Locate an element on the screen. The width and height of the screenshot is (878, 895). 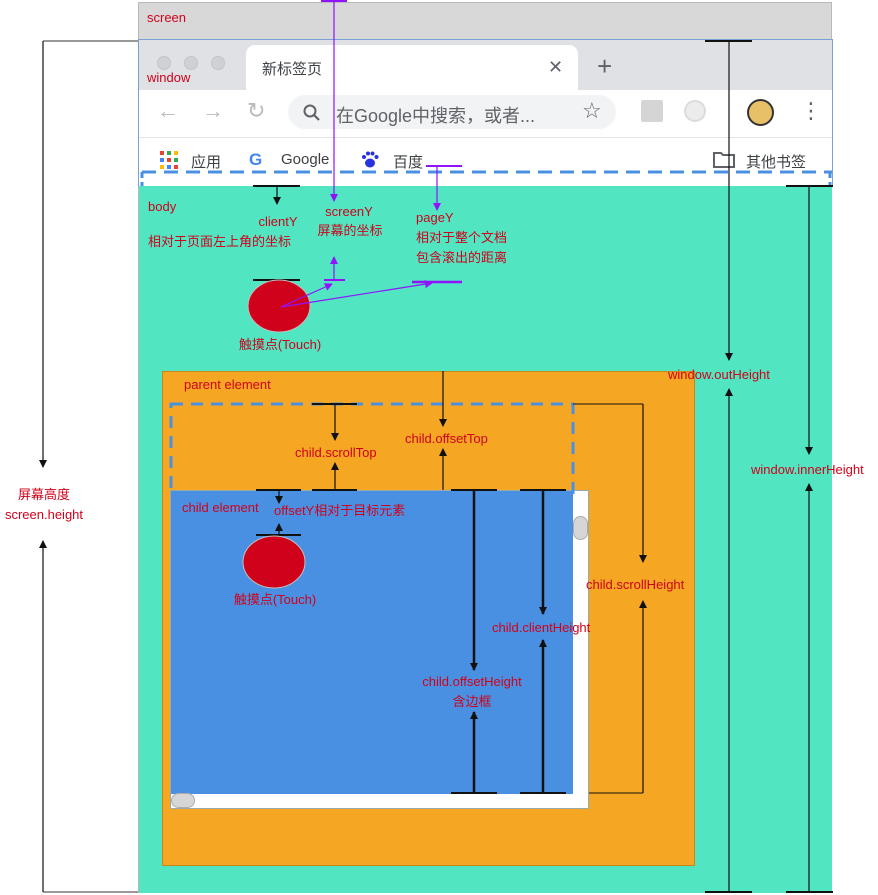
touch-point-top is located at coordinates (279, 306).